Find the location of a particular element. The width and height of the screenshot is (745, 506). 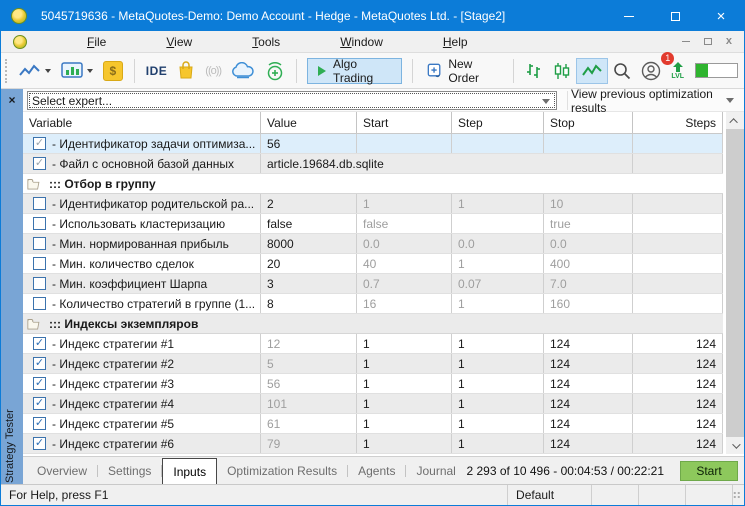

tab-optimization-results: Optimization Results is located at coordinates (282, 471).